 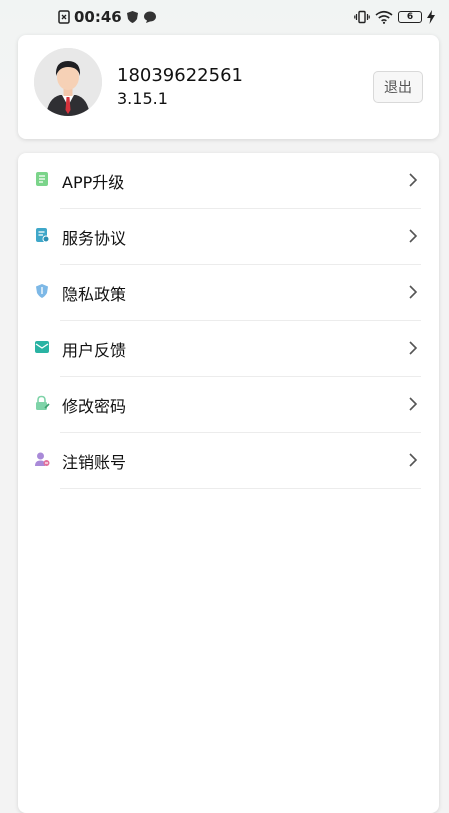 What do you see at coordinates (42, 347) in the screenshot?
I see `feedback-mail-icon` at bounding box center [42, 347].